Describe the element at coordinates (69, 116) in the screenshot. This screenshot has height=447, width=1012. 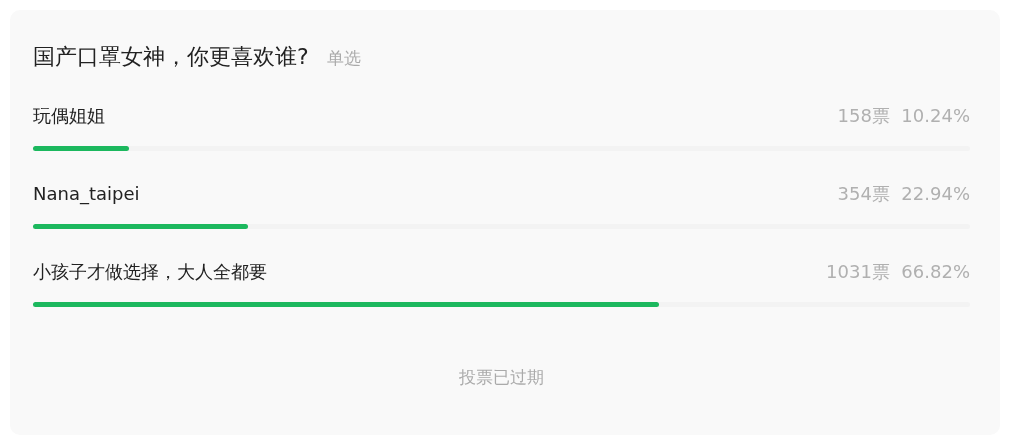
I see `option-label: 玩偶姐姐` at that location.